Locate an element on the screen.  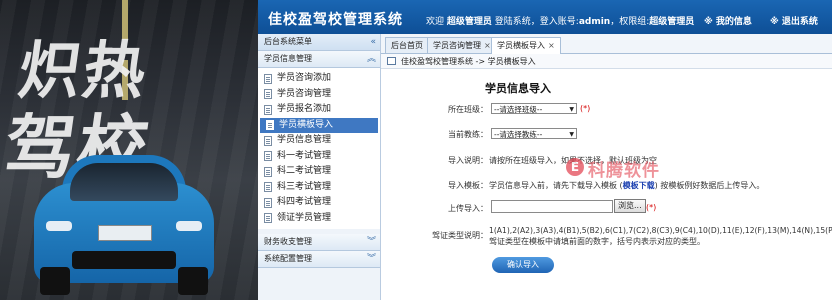
chevron-up-icon: ︽ is located at coordinates (371, 59).